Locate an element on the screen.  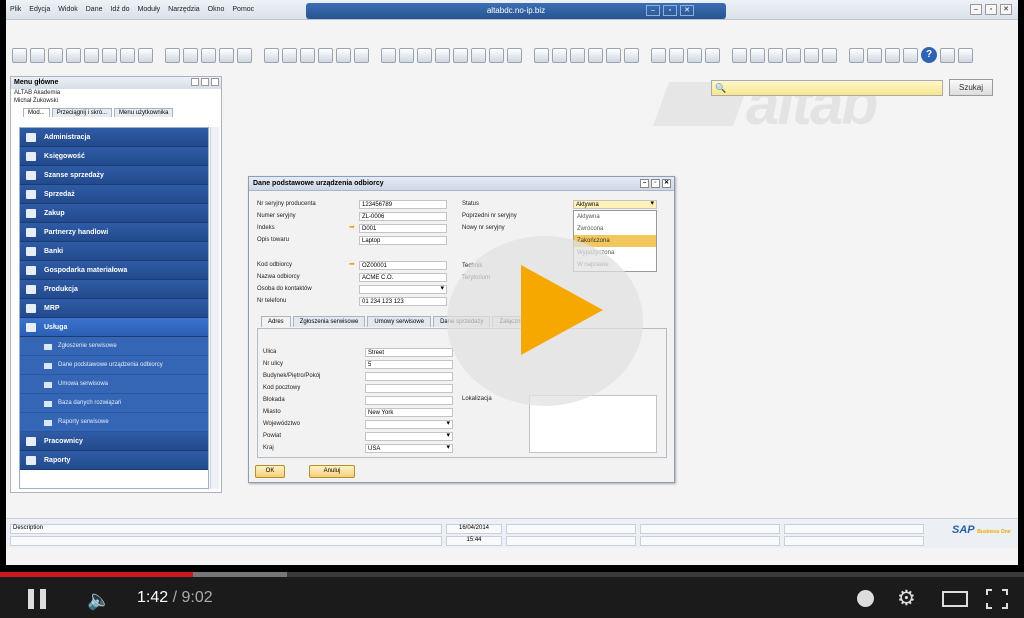
module-item: Administracja is located at coordinates (114, 137).